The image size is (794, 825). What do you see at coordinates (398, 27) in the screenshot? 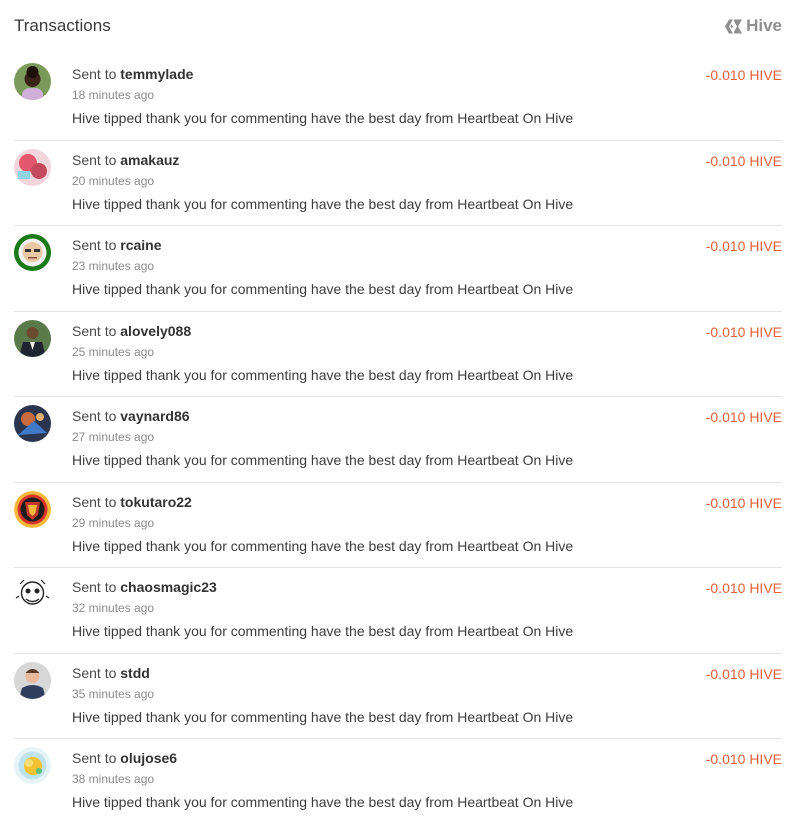
I see `transactions-header: Transactions Hive` at bounding box center [398, 27].